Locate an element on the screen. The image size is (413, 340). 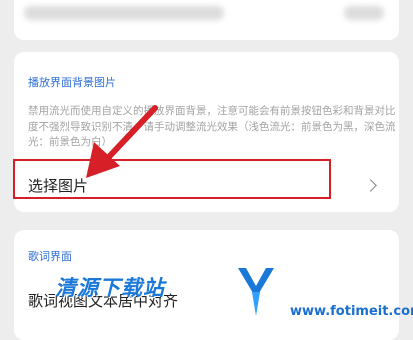
select-image-highlight is located at coordinates (172, 179).